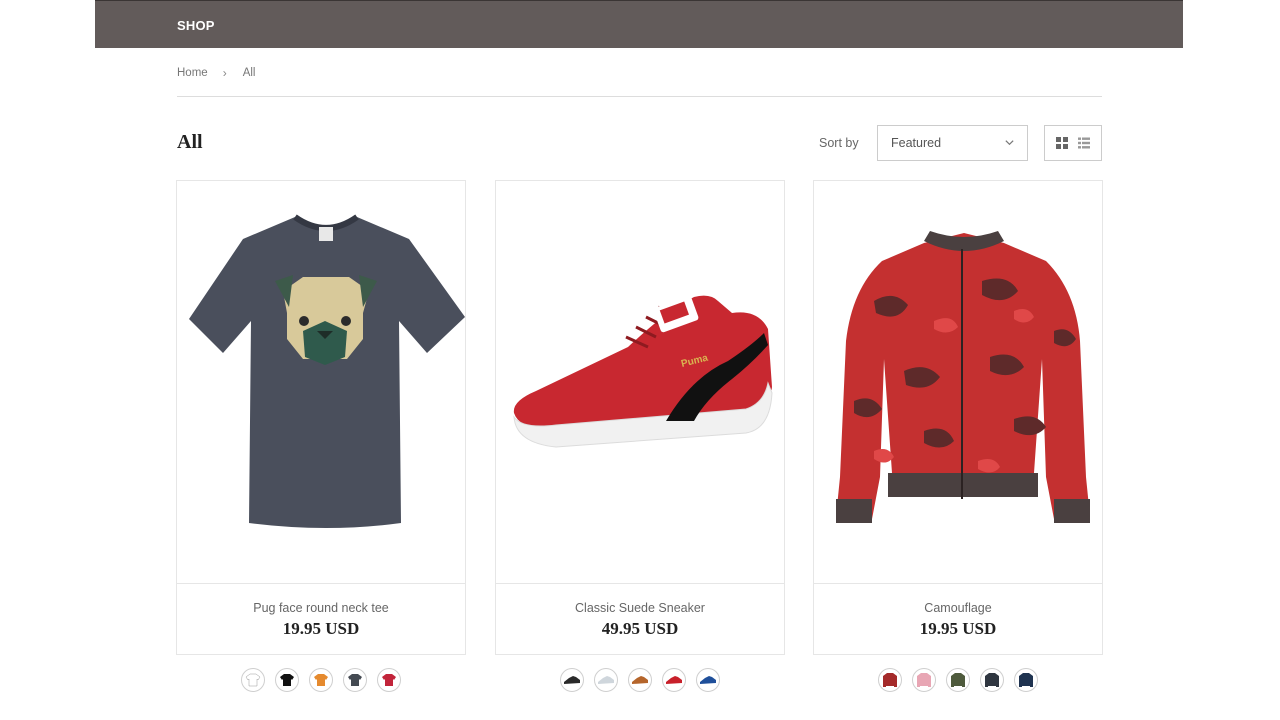 The height and width of the screenshot is (720, 1280). What do you see at coordinates (321, 608) in the screenshot?
I see `product-name: Pug face round neck tee` at bounding box center [321, 608].